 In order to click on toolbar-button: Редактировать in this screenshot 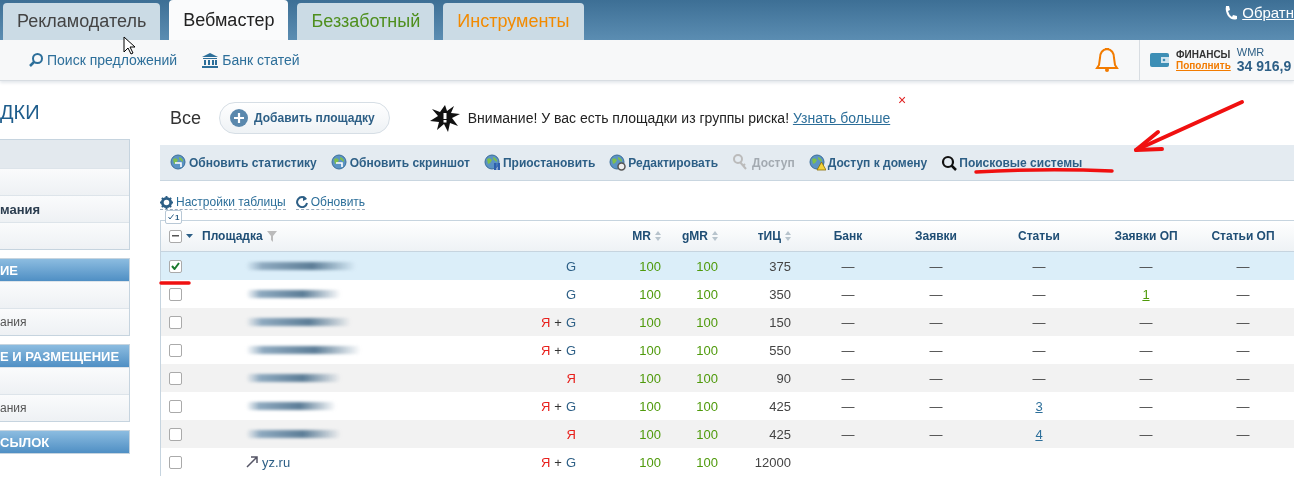, I will do `click(664, 162)`.